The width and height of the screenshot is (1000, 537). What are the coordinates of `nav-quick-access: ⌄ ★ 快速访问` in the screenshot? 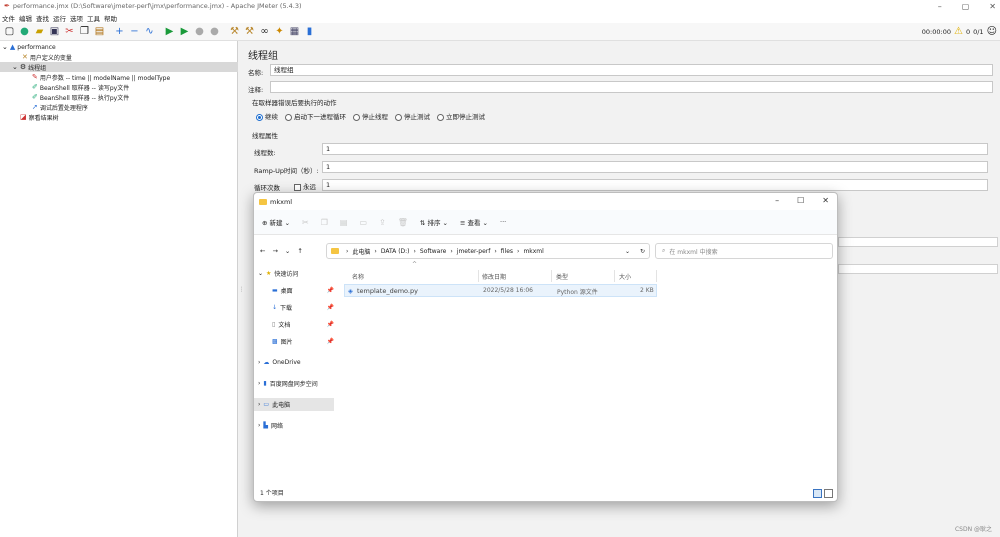 It's located at (298, 273).